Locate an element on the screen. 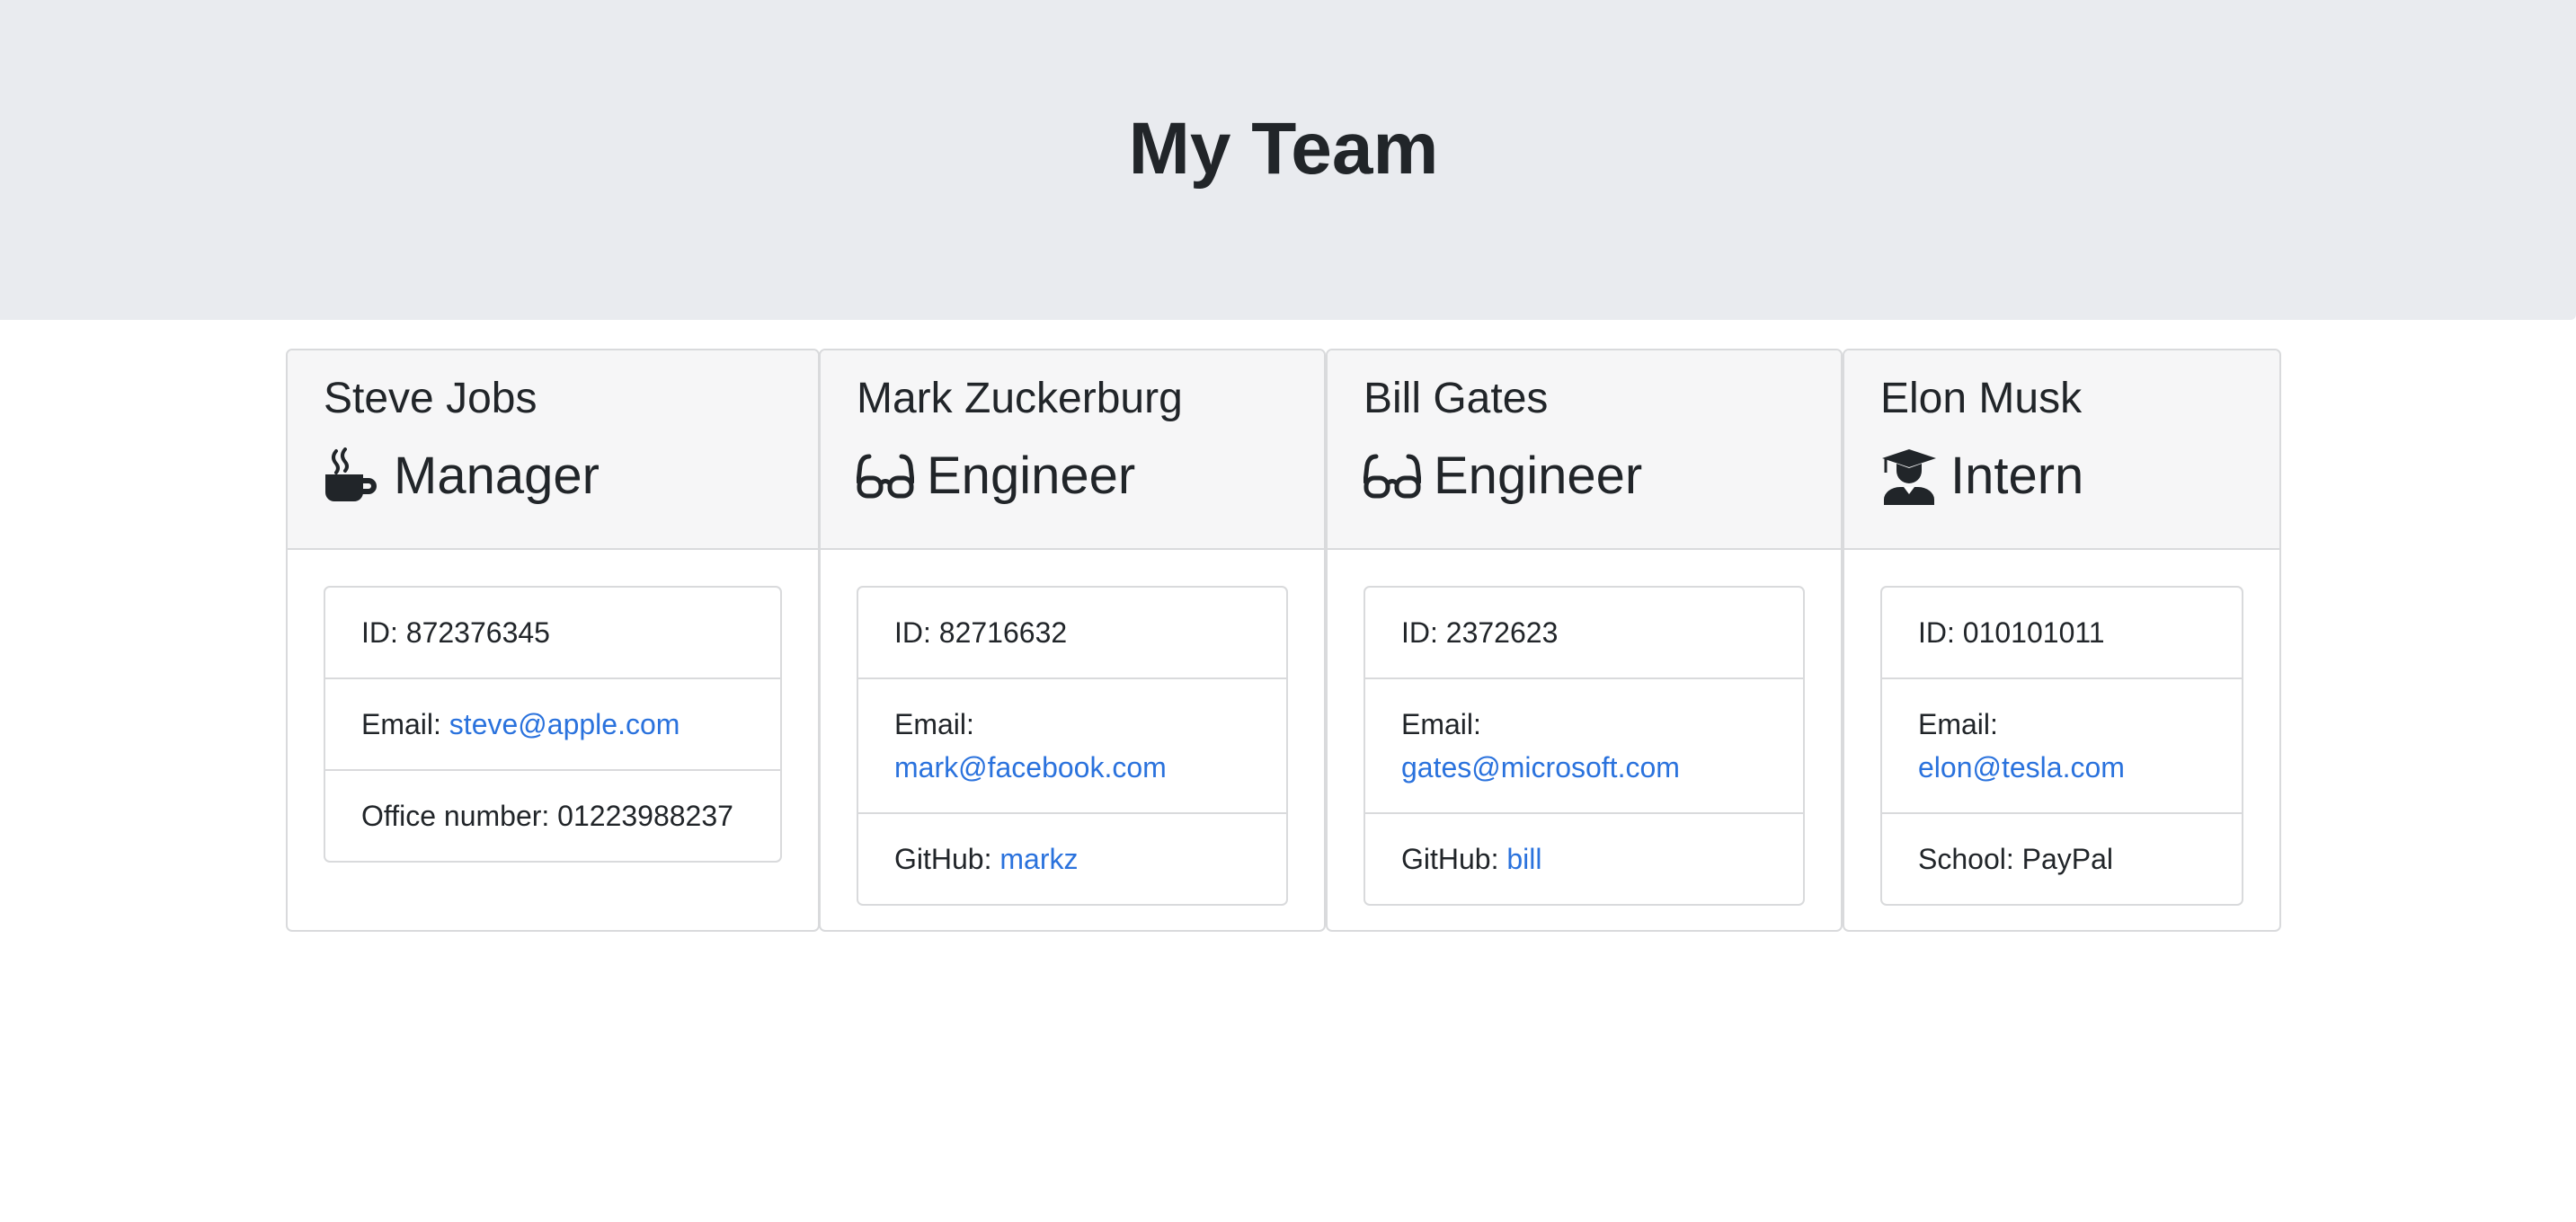 The height and width of the screenshot is (1222, 2576). email-link: steve@apple.com is located at coordinates (564, 724).